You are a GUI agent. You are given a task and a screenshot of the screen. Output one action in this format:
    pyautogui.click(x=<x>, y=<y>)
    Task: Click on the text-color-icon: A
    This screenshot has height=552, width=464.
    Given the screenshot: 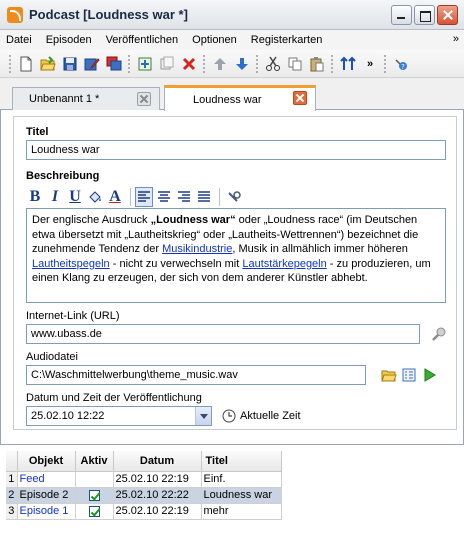 What is the action you would take?
    pyautogui.click(x=115, y=197)
    